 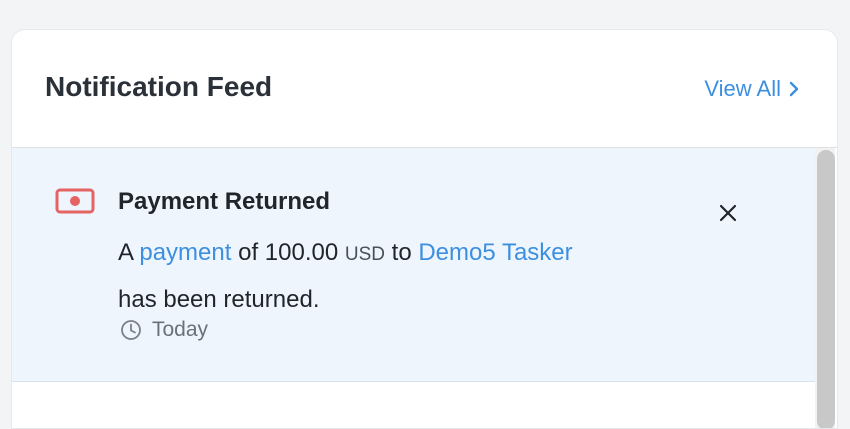 I want to click on recipient-link: Demo5 Tasker, so click(x=495, y=252).